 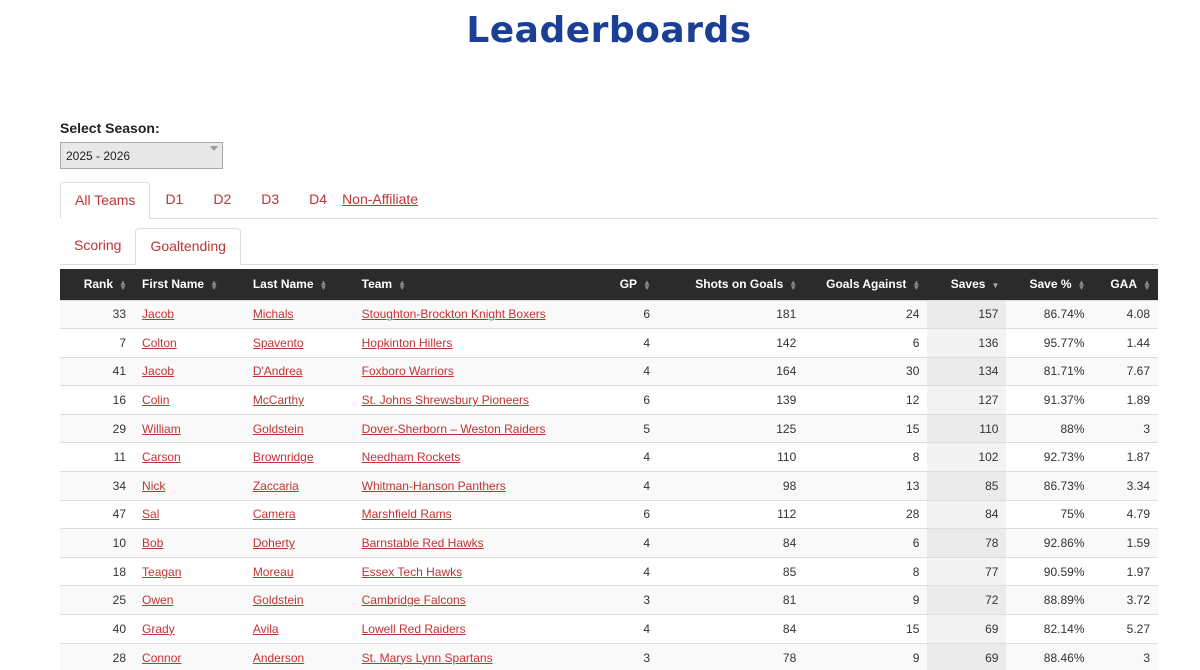 I want to click on tab-goaltending: Goaltending, so click(x=188, y=246).